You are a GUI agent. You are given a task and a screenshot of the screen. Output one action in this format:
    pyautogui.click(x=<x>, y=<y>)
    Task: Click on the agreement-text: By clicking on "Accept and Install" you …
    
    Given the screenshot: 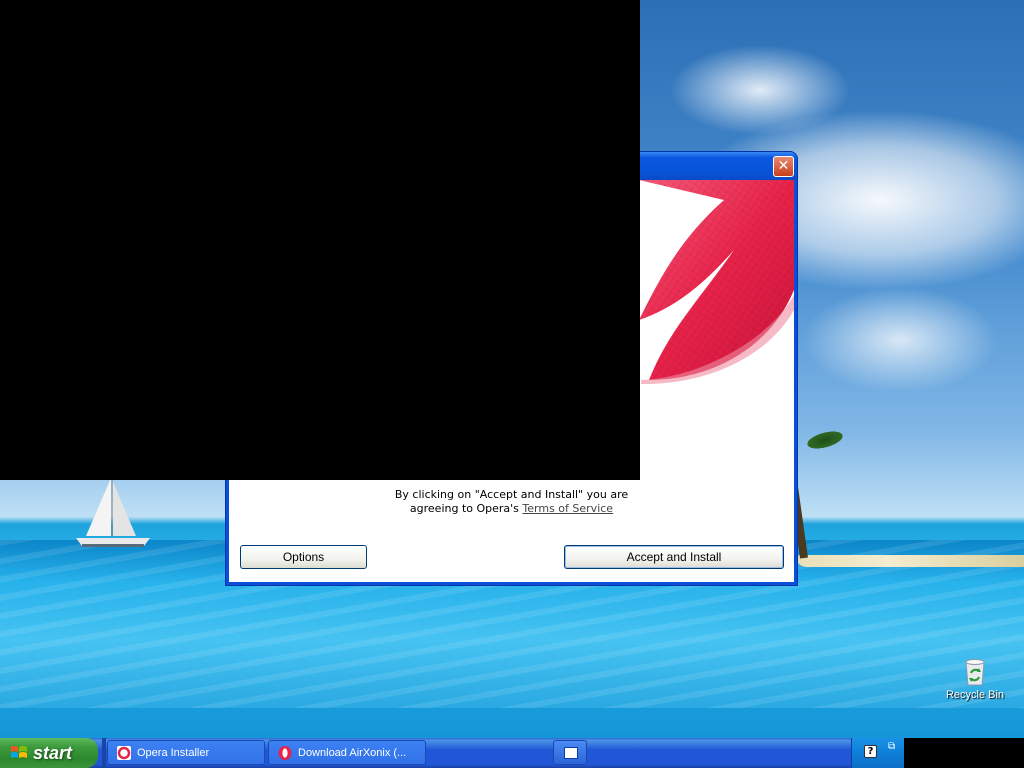 What is the action you would take?
    pyautogui.click(x=511, y=502)
    